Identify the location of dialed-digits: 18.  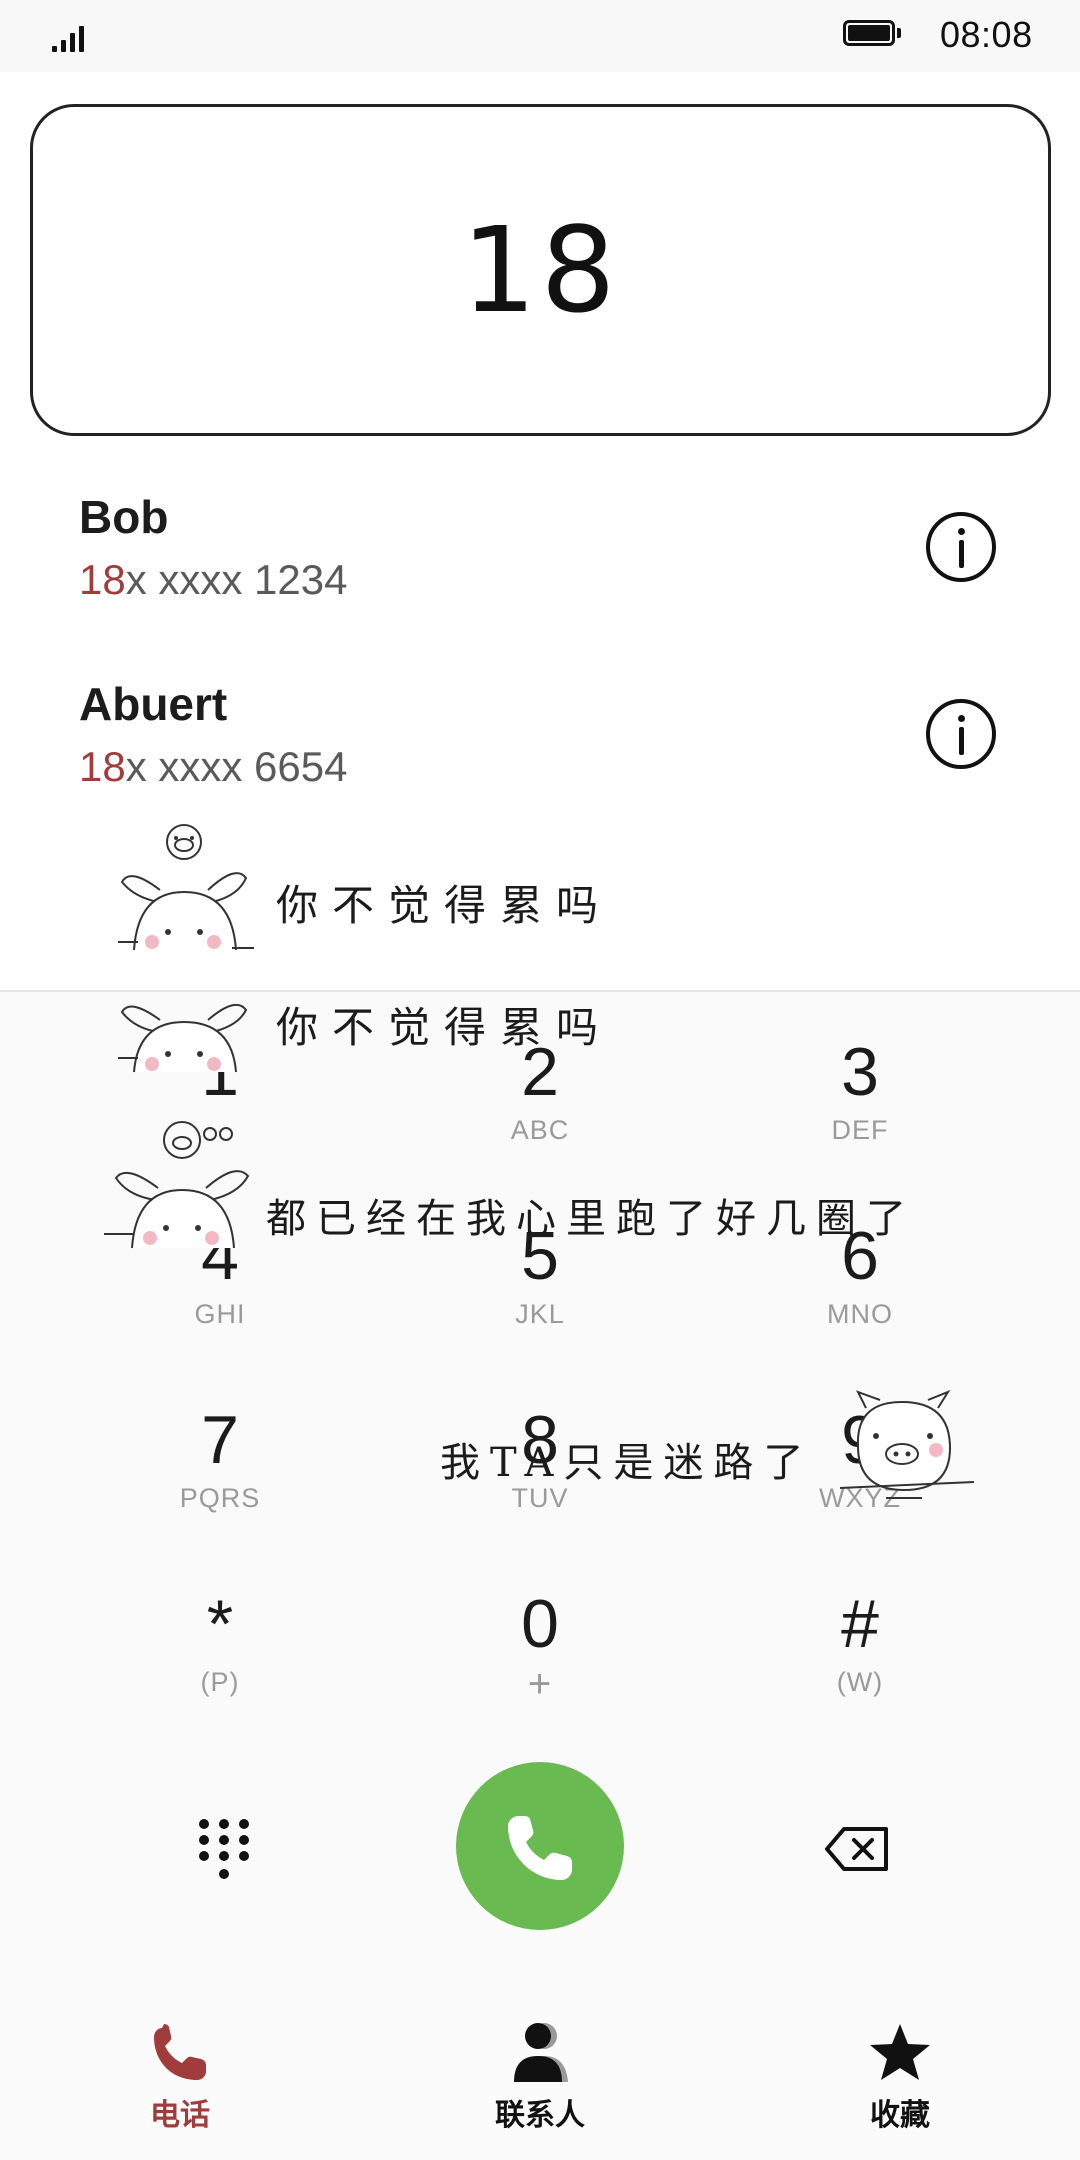
(540, 270).